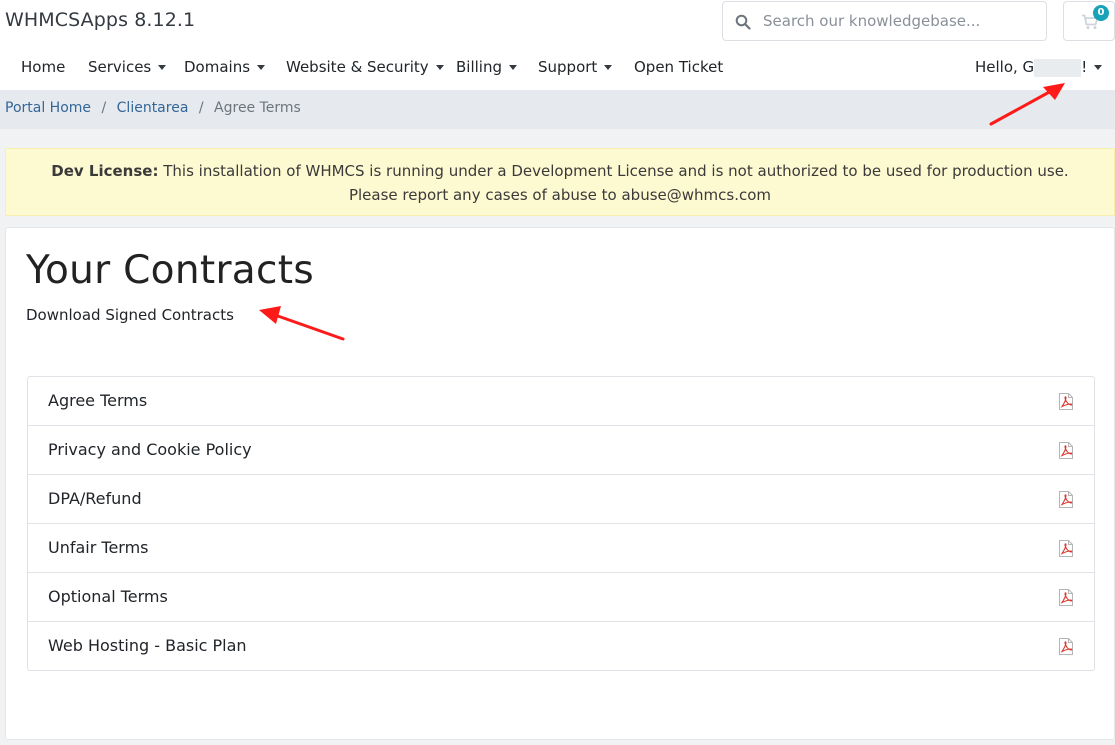 The width and height of the screenshot is (1115, 745). I want to click on nav-item-website-security: Website & Security, so click(365, 67).